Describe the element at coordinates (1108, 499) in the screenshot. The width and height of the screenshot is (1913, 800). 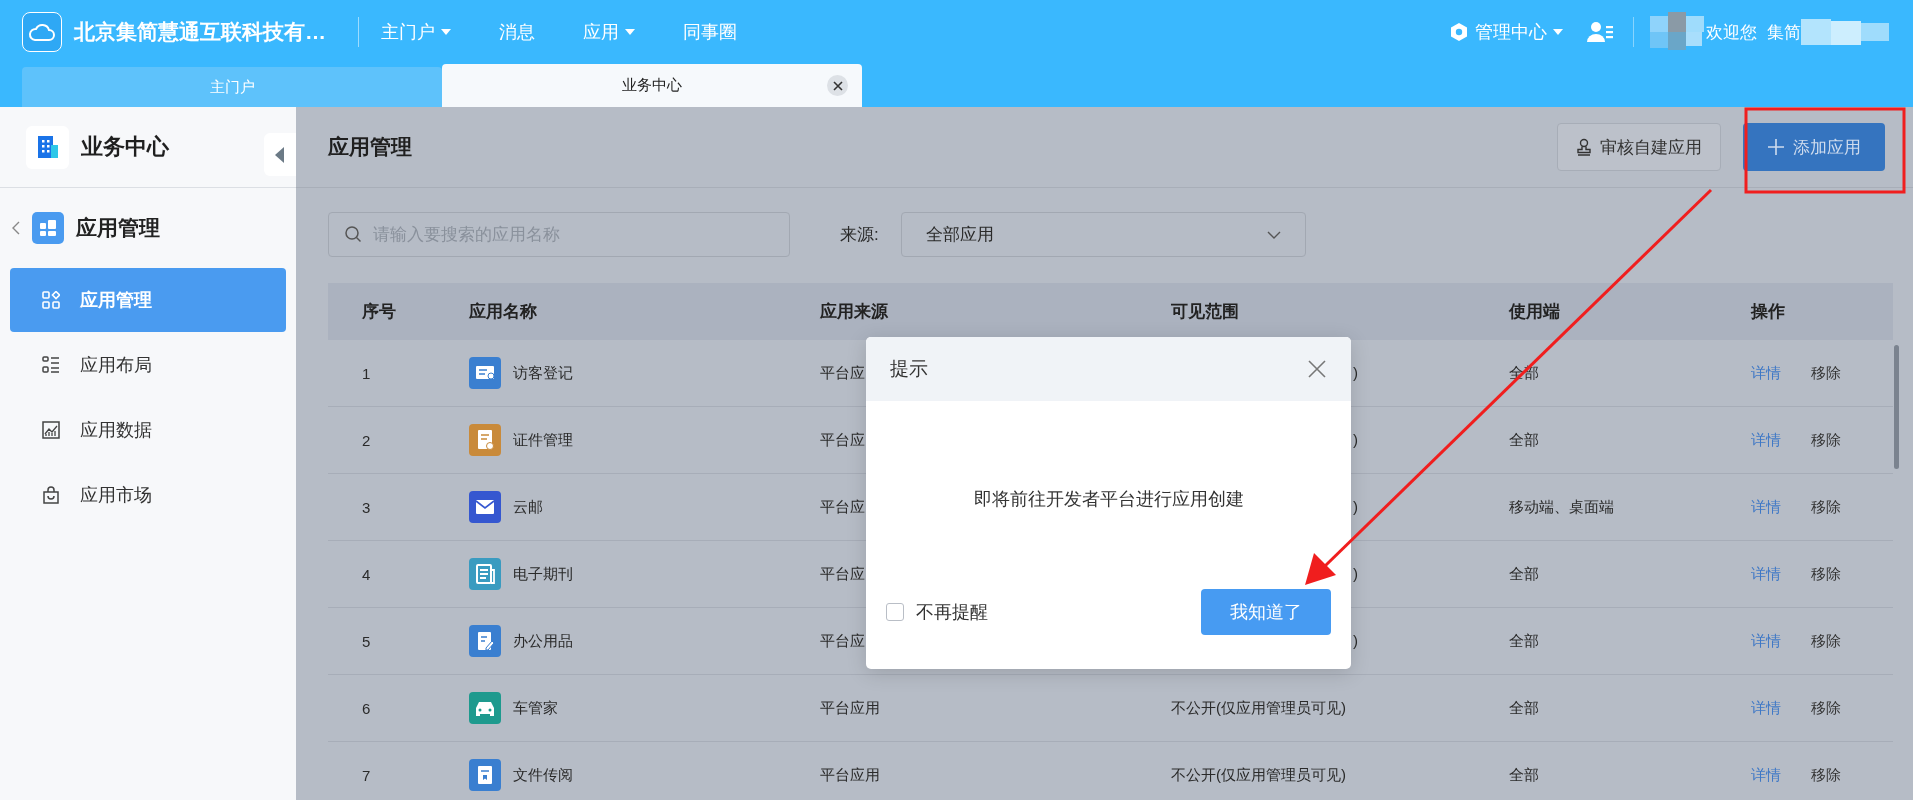
I see `dialog-message: 即将前往开发者平台进行应用创建` at that location.